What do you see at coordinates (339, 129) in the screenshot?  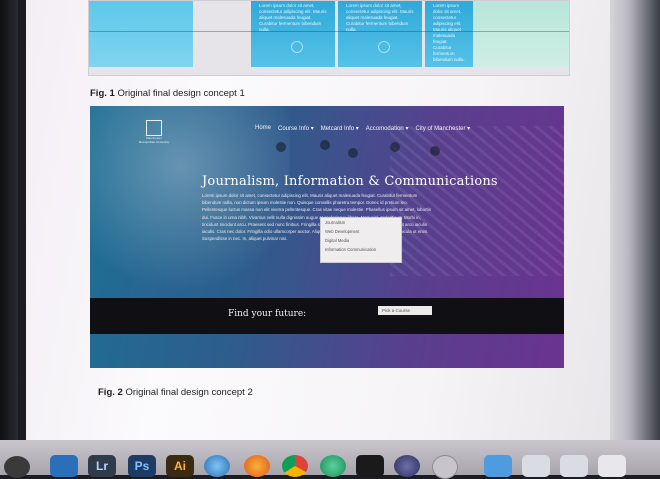 I see `nav-item-metcard-info: Metcard Info ▾` at bounding box center [339, 129].